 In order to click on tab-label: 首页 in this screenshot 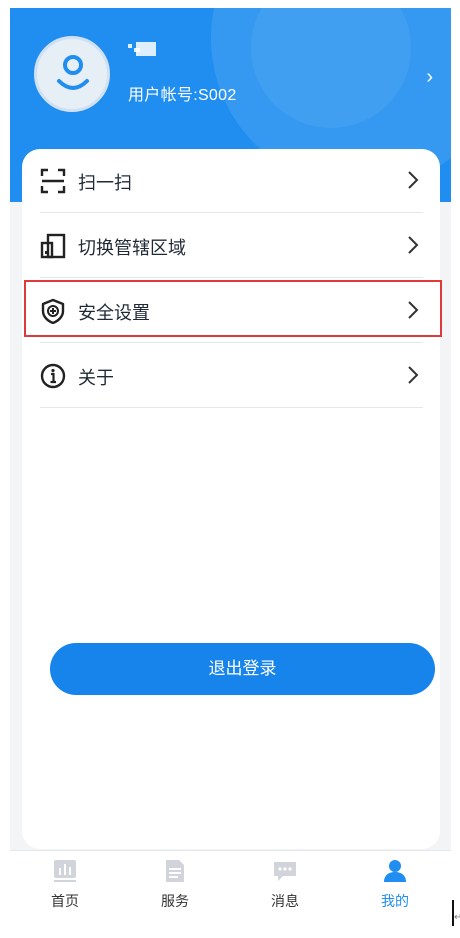, I will do `click(65, 901)`.